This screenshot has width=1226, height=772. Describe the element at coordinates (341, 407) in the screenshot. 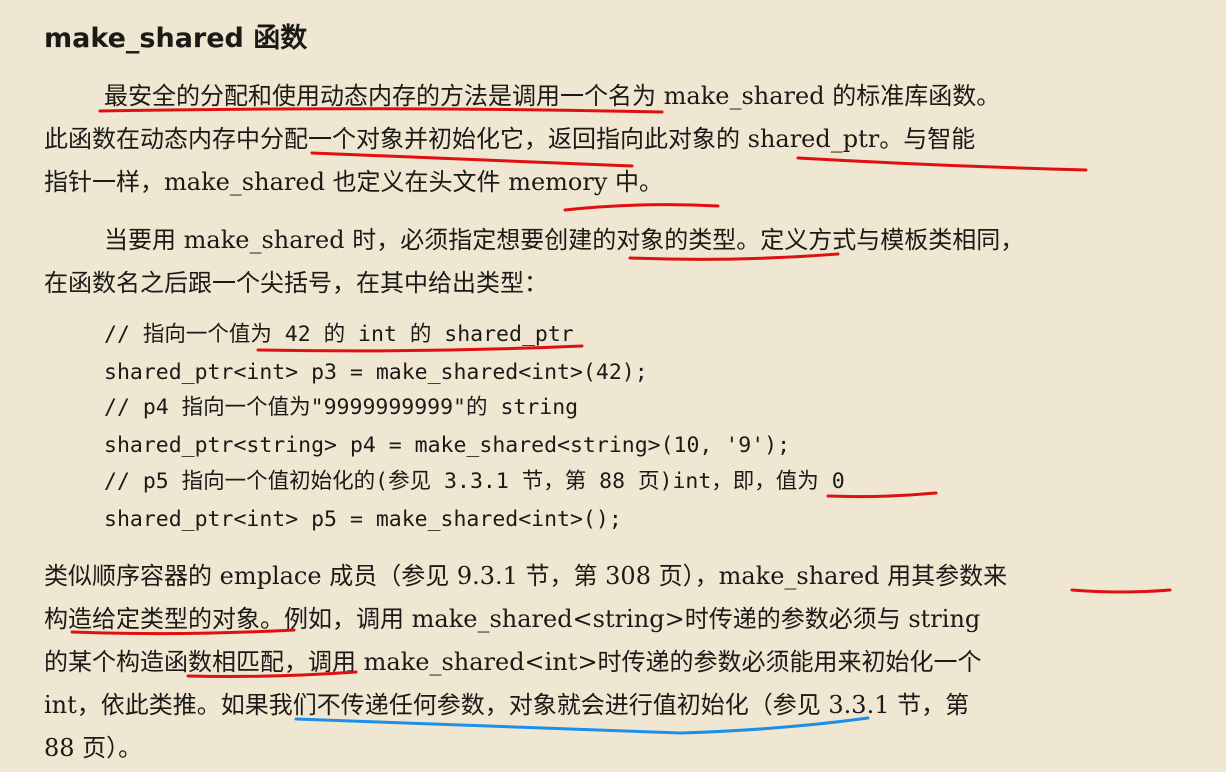

I see `code-comment-p4: // p4 指向一个值为"9999999999"的 string` at that location.